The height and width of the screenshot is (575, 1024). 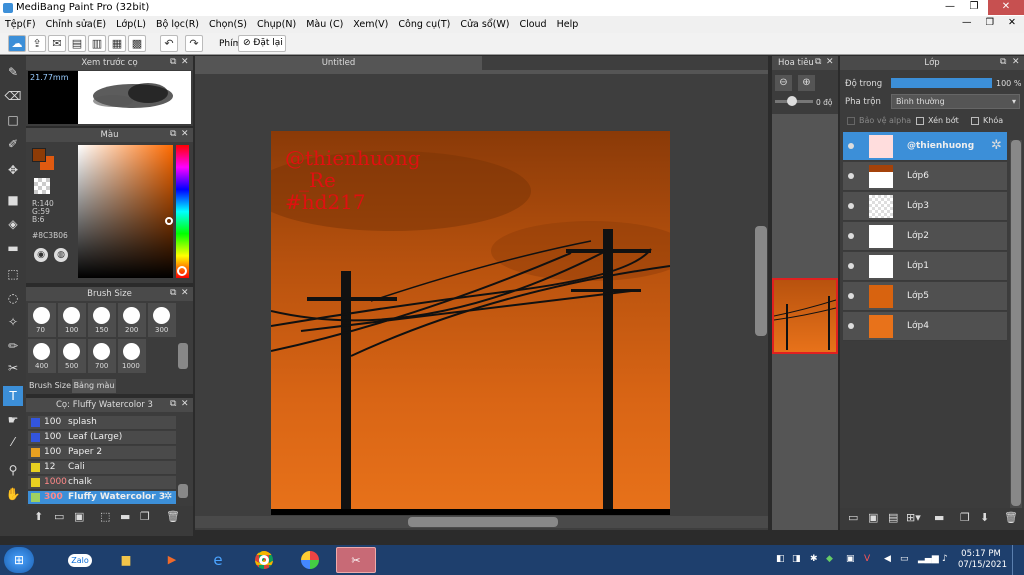 I want to click on hue-slider, so click(x=182, y=211).